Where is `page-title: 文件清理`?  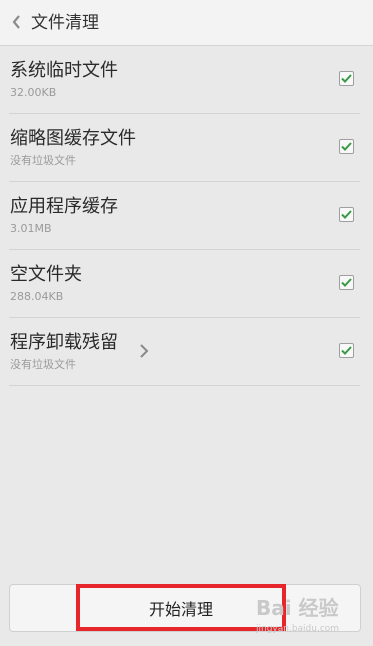 page-title: 文件清理 is located at coordinates (65, 23).